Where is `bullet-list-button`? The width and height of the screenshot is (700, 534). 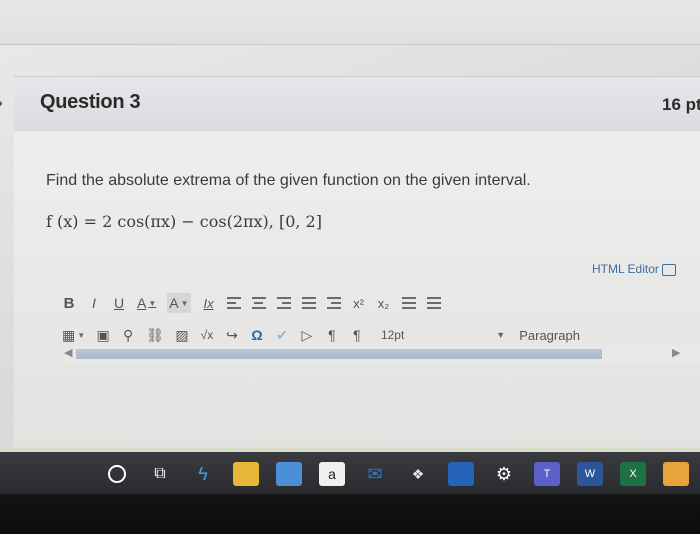 bullet-list-button is located at coordinates (408, 303).